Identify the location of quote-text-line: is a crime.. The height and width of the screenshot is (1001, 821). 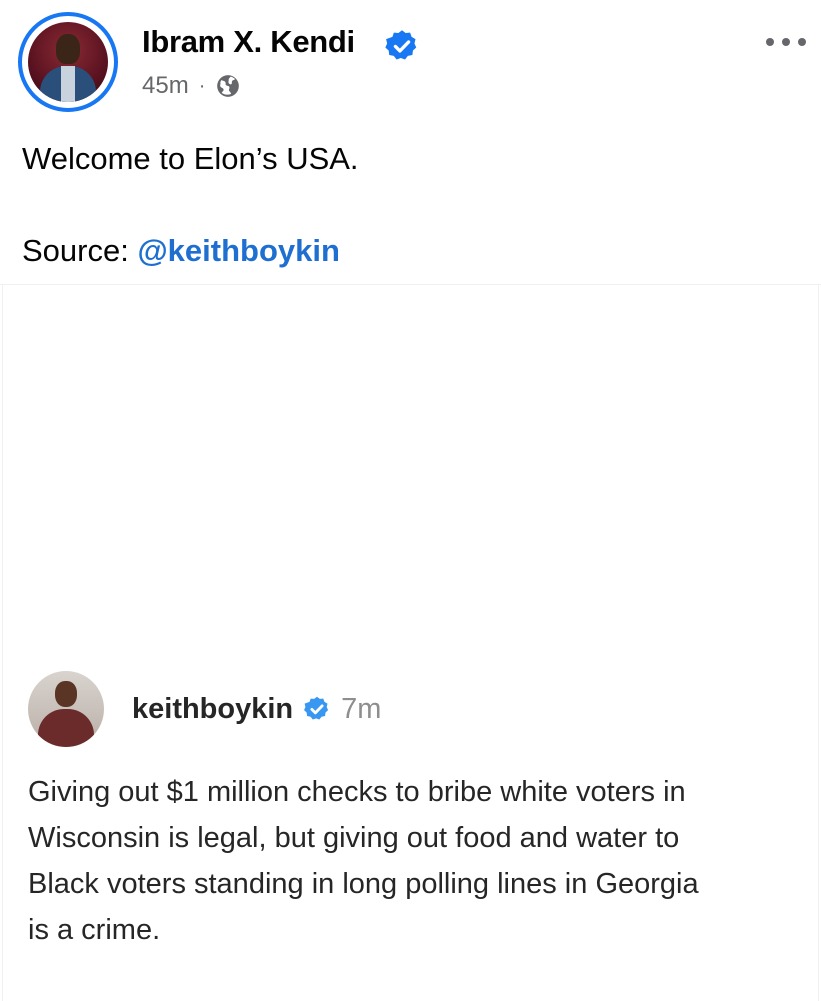
(94, 930).